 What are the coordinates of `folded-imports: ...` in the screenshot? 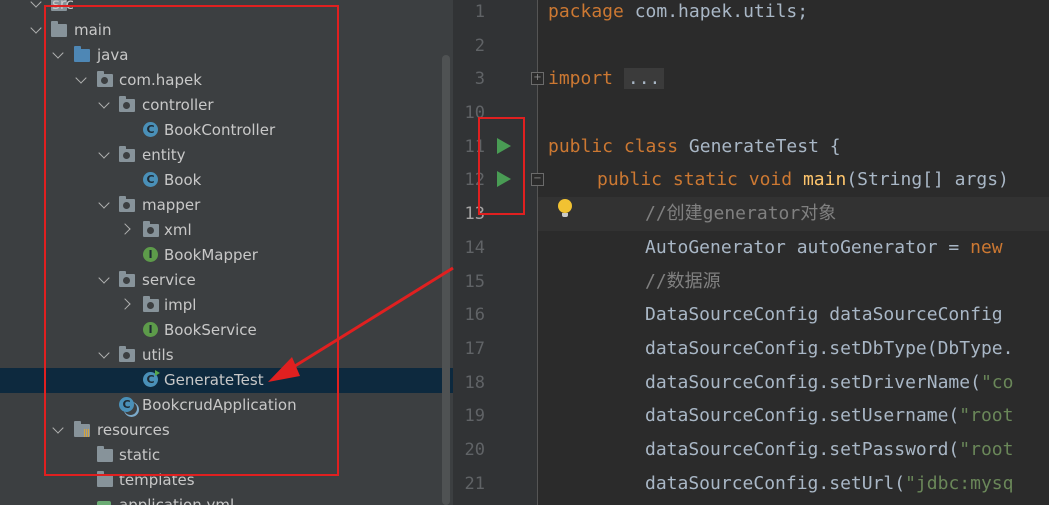 It's located at (644, 78).